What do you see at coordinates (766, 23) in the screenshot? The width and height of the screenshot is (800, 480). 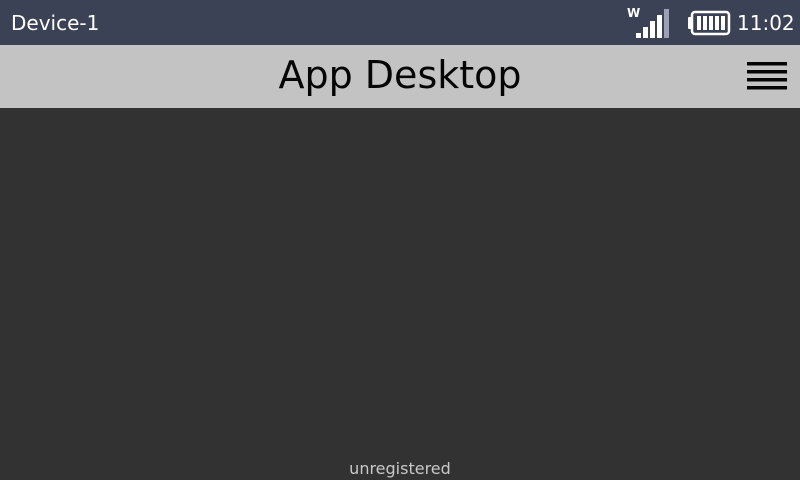 I see `clock: 11:02` at bounding box center [766, 23].